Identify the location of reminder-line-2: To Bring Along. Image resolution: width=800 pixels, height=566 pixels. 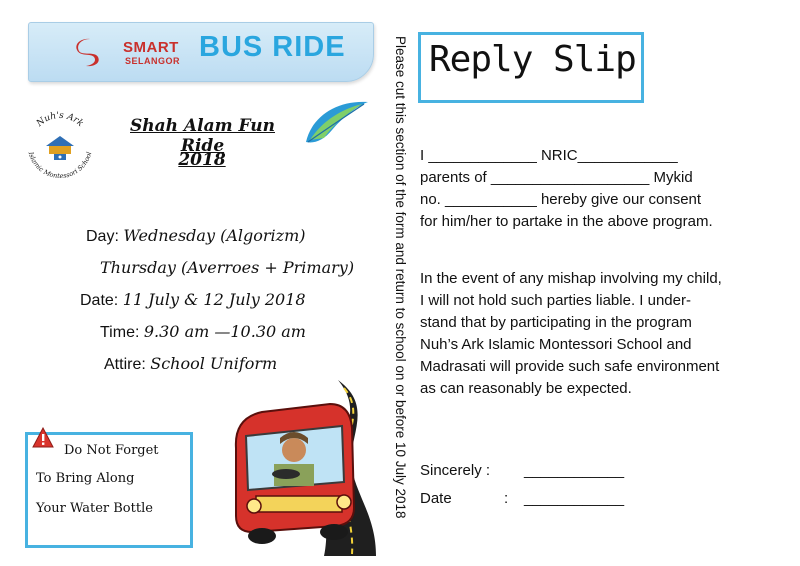
(85, 478).